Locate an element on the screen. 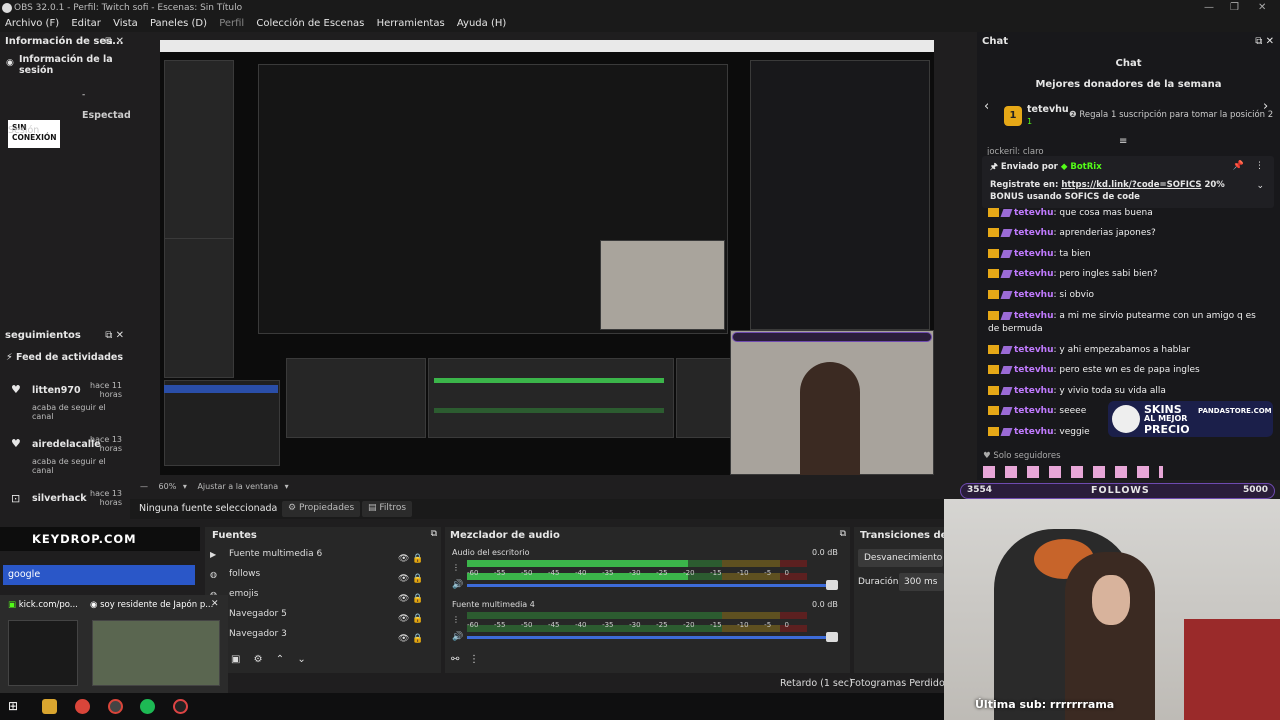 This screenshot has height=720, width=1280. menu-view: Vista is located at coordinates (125, 23).